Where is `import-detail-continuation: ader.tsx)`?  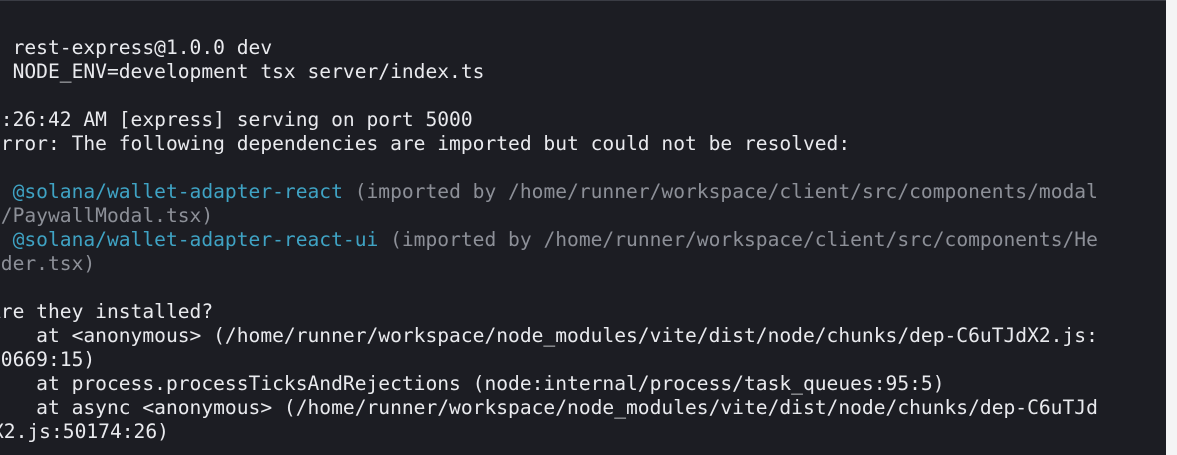
import-detail-continuation: ader.tsx) is located at coordinates (48, 263).